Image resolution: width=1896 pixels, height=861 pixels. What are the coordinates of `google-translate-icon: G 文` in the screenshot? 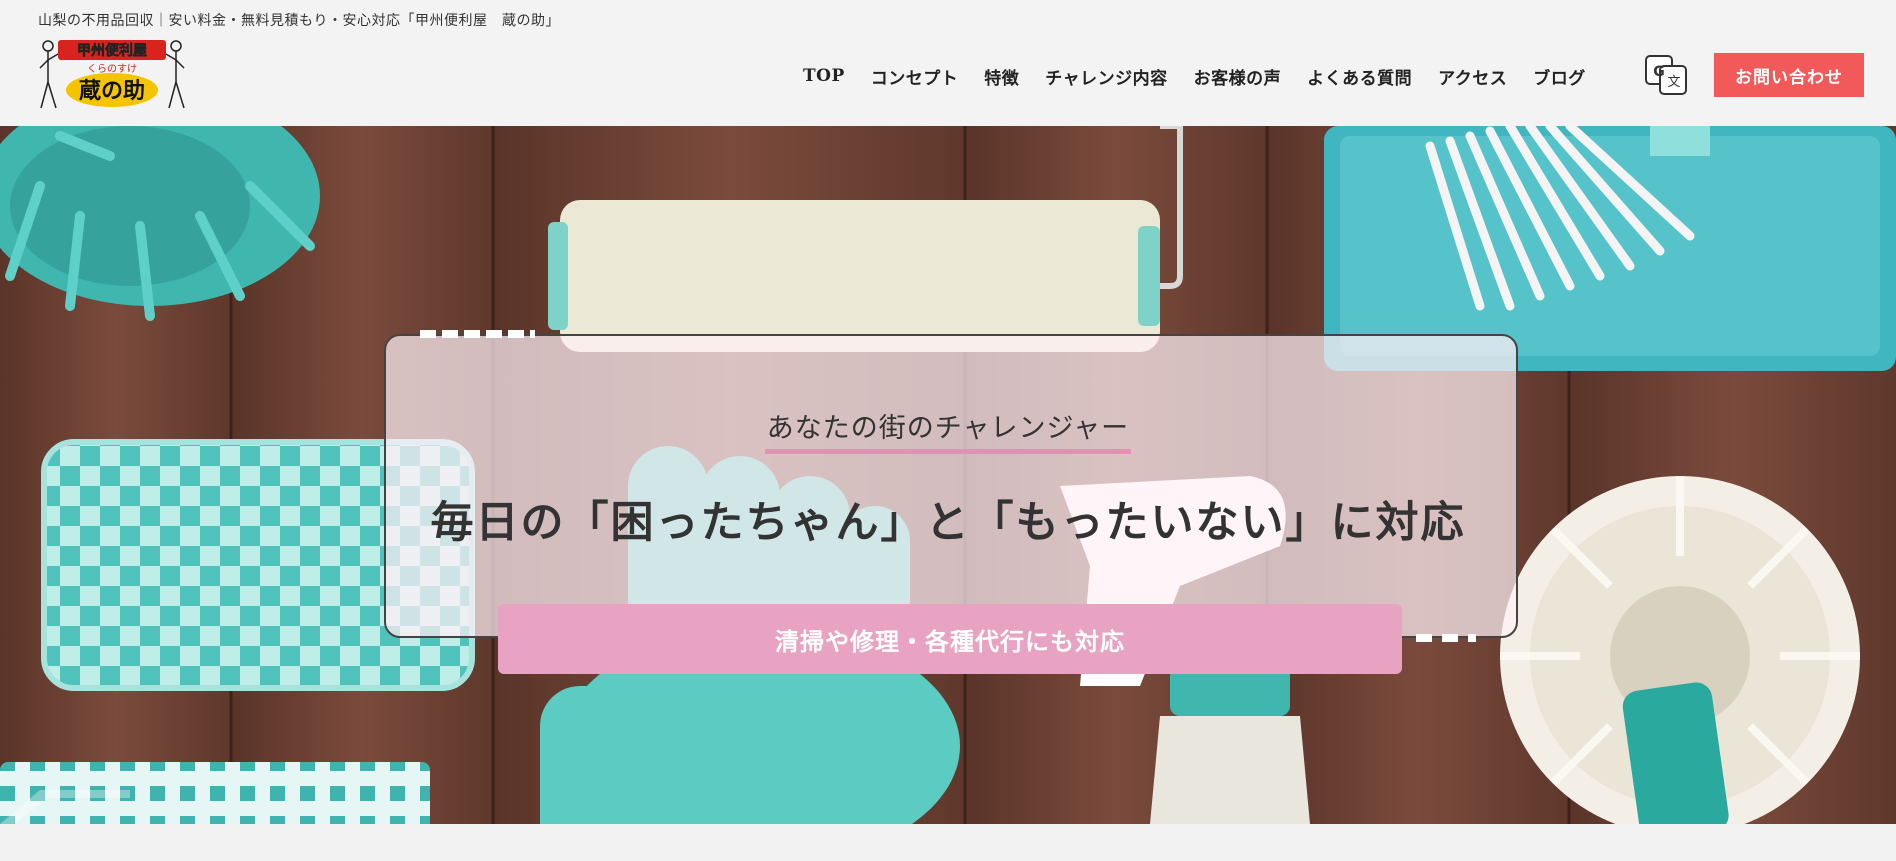 It's located at (1666, 75).